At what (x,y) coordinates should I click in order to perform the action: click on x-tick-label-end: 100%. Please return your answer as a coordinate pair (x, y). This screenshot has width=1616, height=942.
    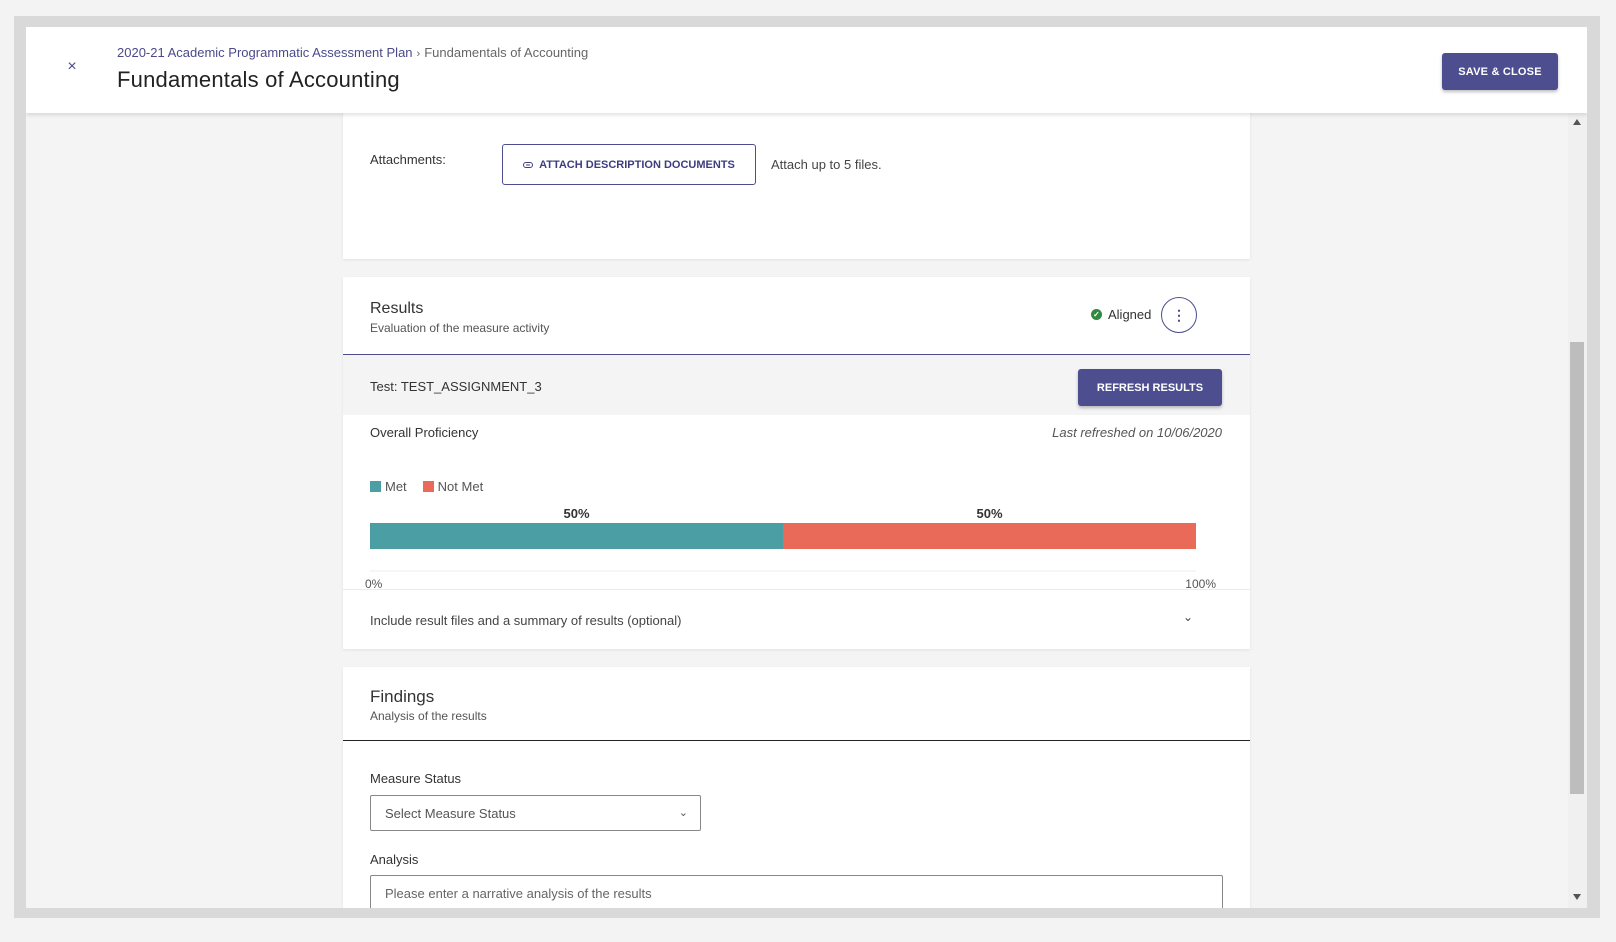
    Looking at the image, I should click on (1200, 583).